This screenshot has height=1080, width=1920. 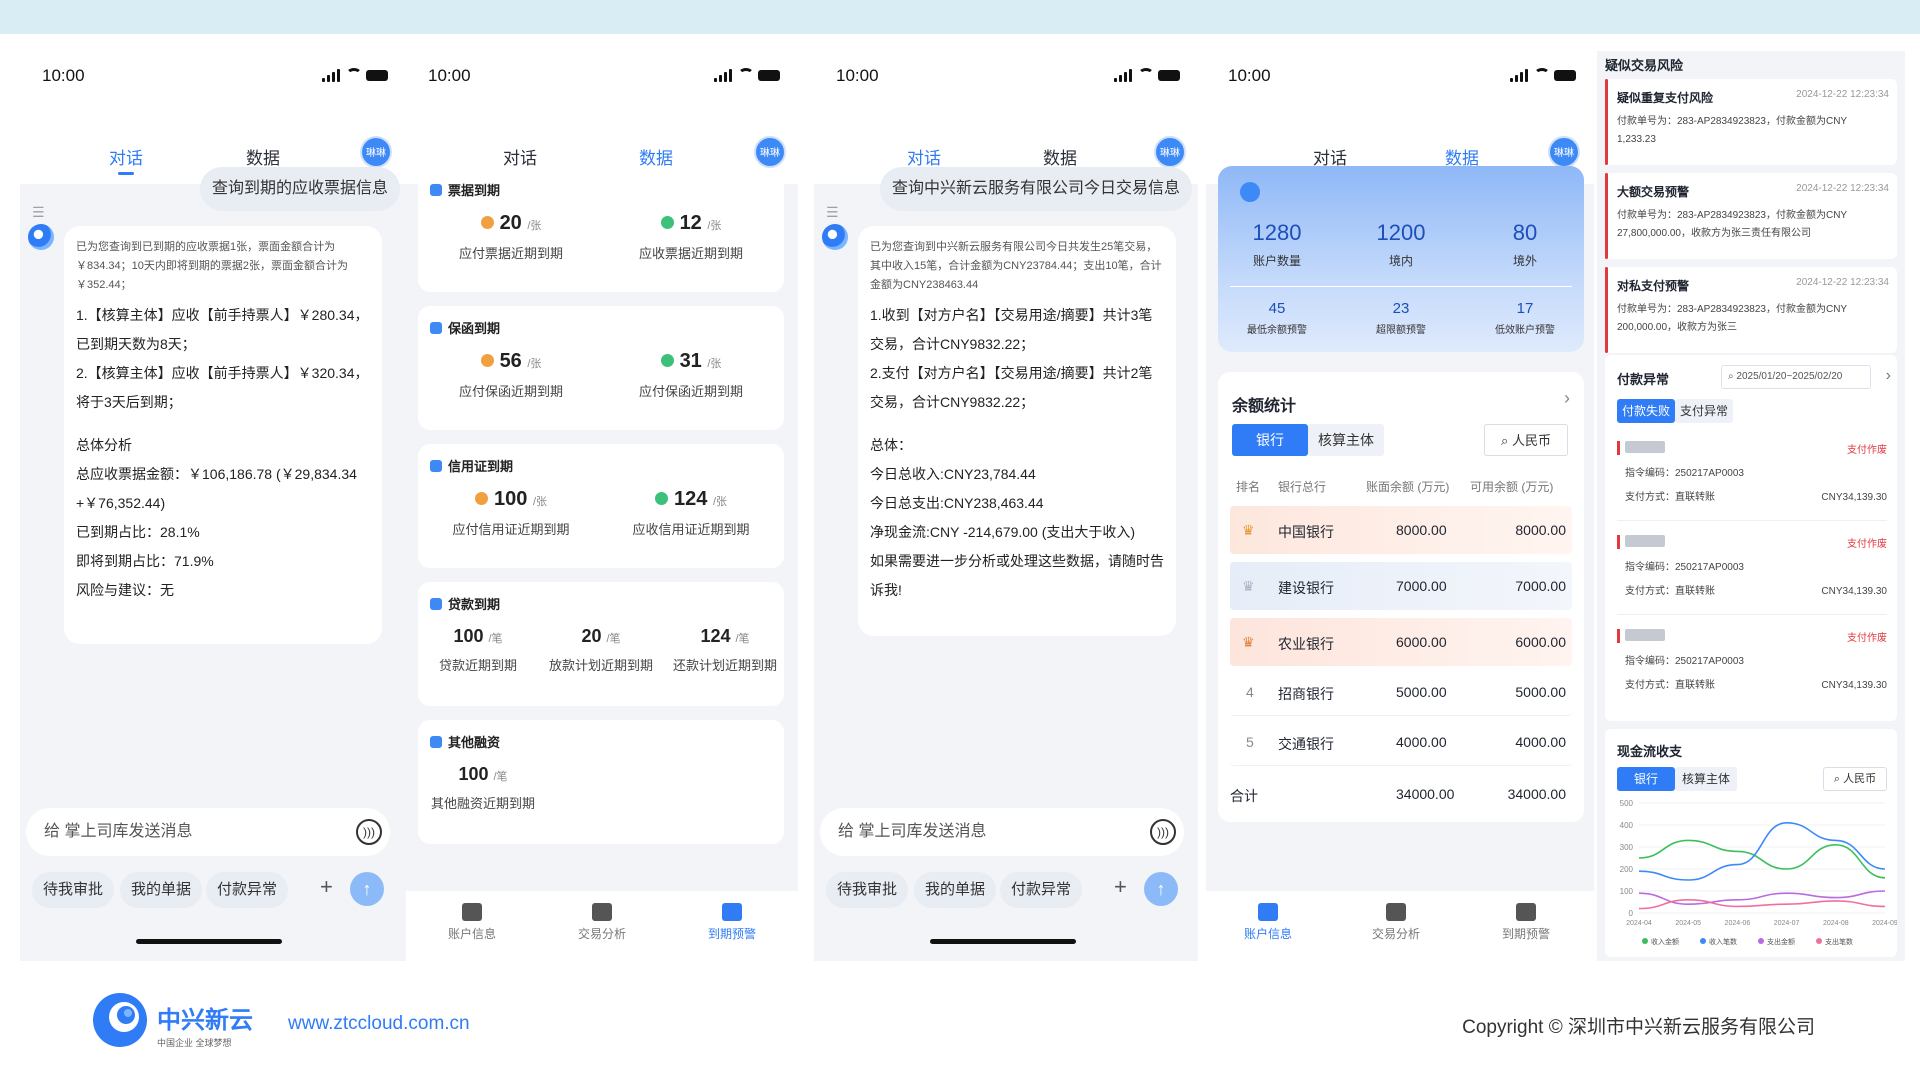 I want to click on reply-line: 1.收到【对方户名】【交易用途/摘要】共计3笔, so click(x=1011, y=315).